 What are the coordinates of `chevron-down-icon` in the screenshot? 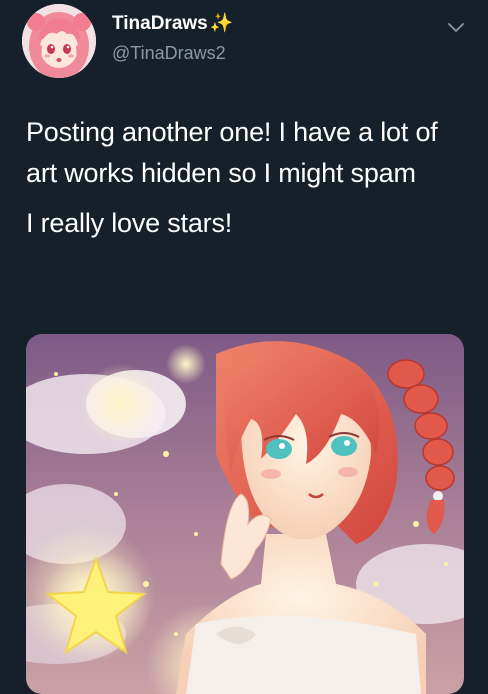 It's located at (456, 28).